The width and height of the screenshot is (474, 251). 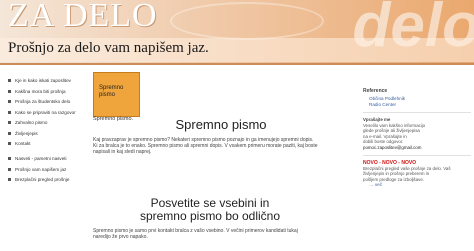 I want to click on sidebar-item-nasveti: Nasveti - pametni nasveti, so click(x=47, y=160).